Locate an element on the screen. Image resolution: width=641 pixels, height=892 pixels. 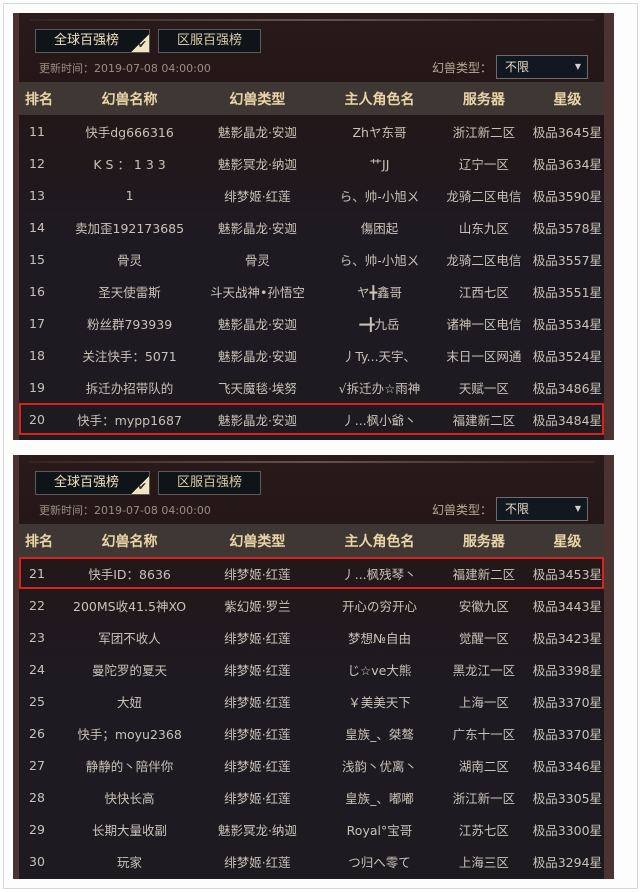
cell-pet-name: K S ： 1 3 3 is located at coordinates (129, 164).